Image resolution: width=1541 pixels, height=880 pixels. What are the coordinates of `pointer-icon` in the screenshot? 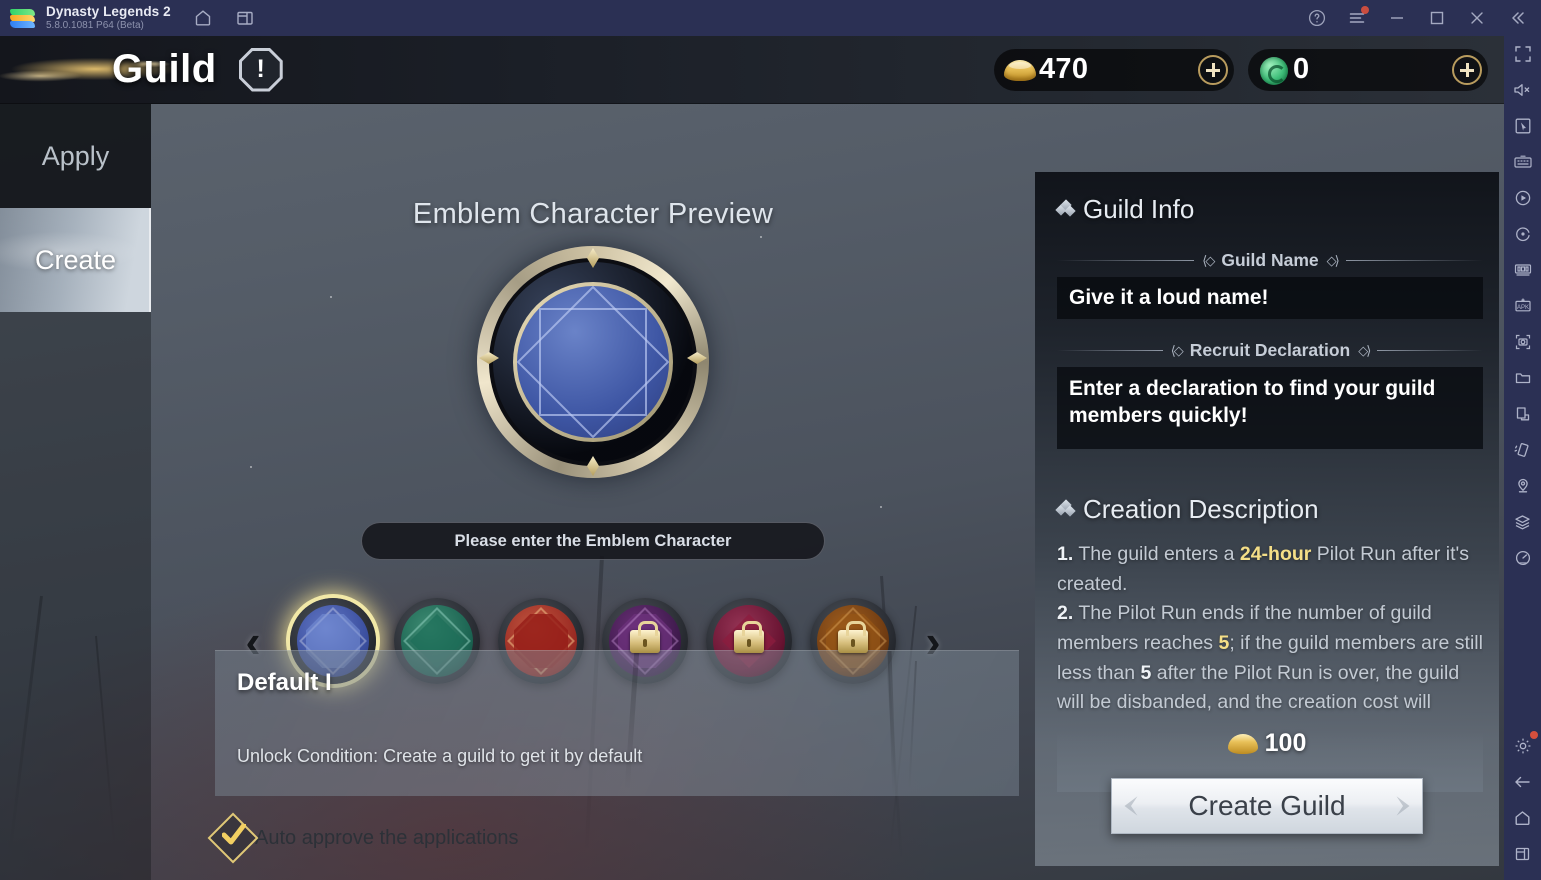 It's located at (1522, 126).